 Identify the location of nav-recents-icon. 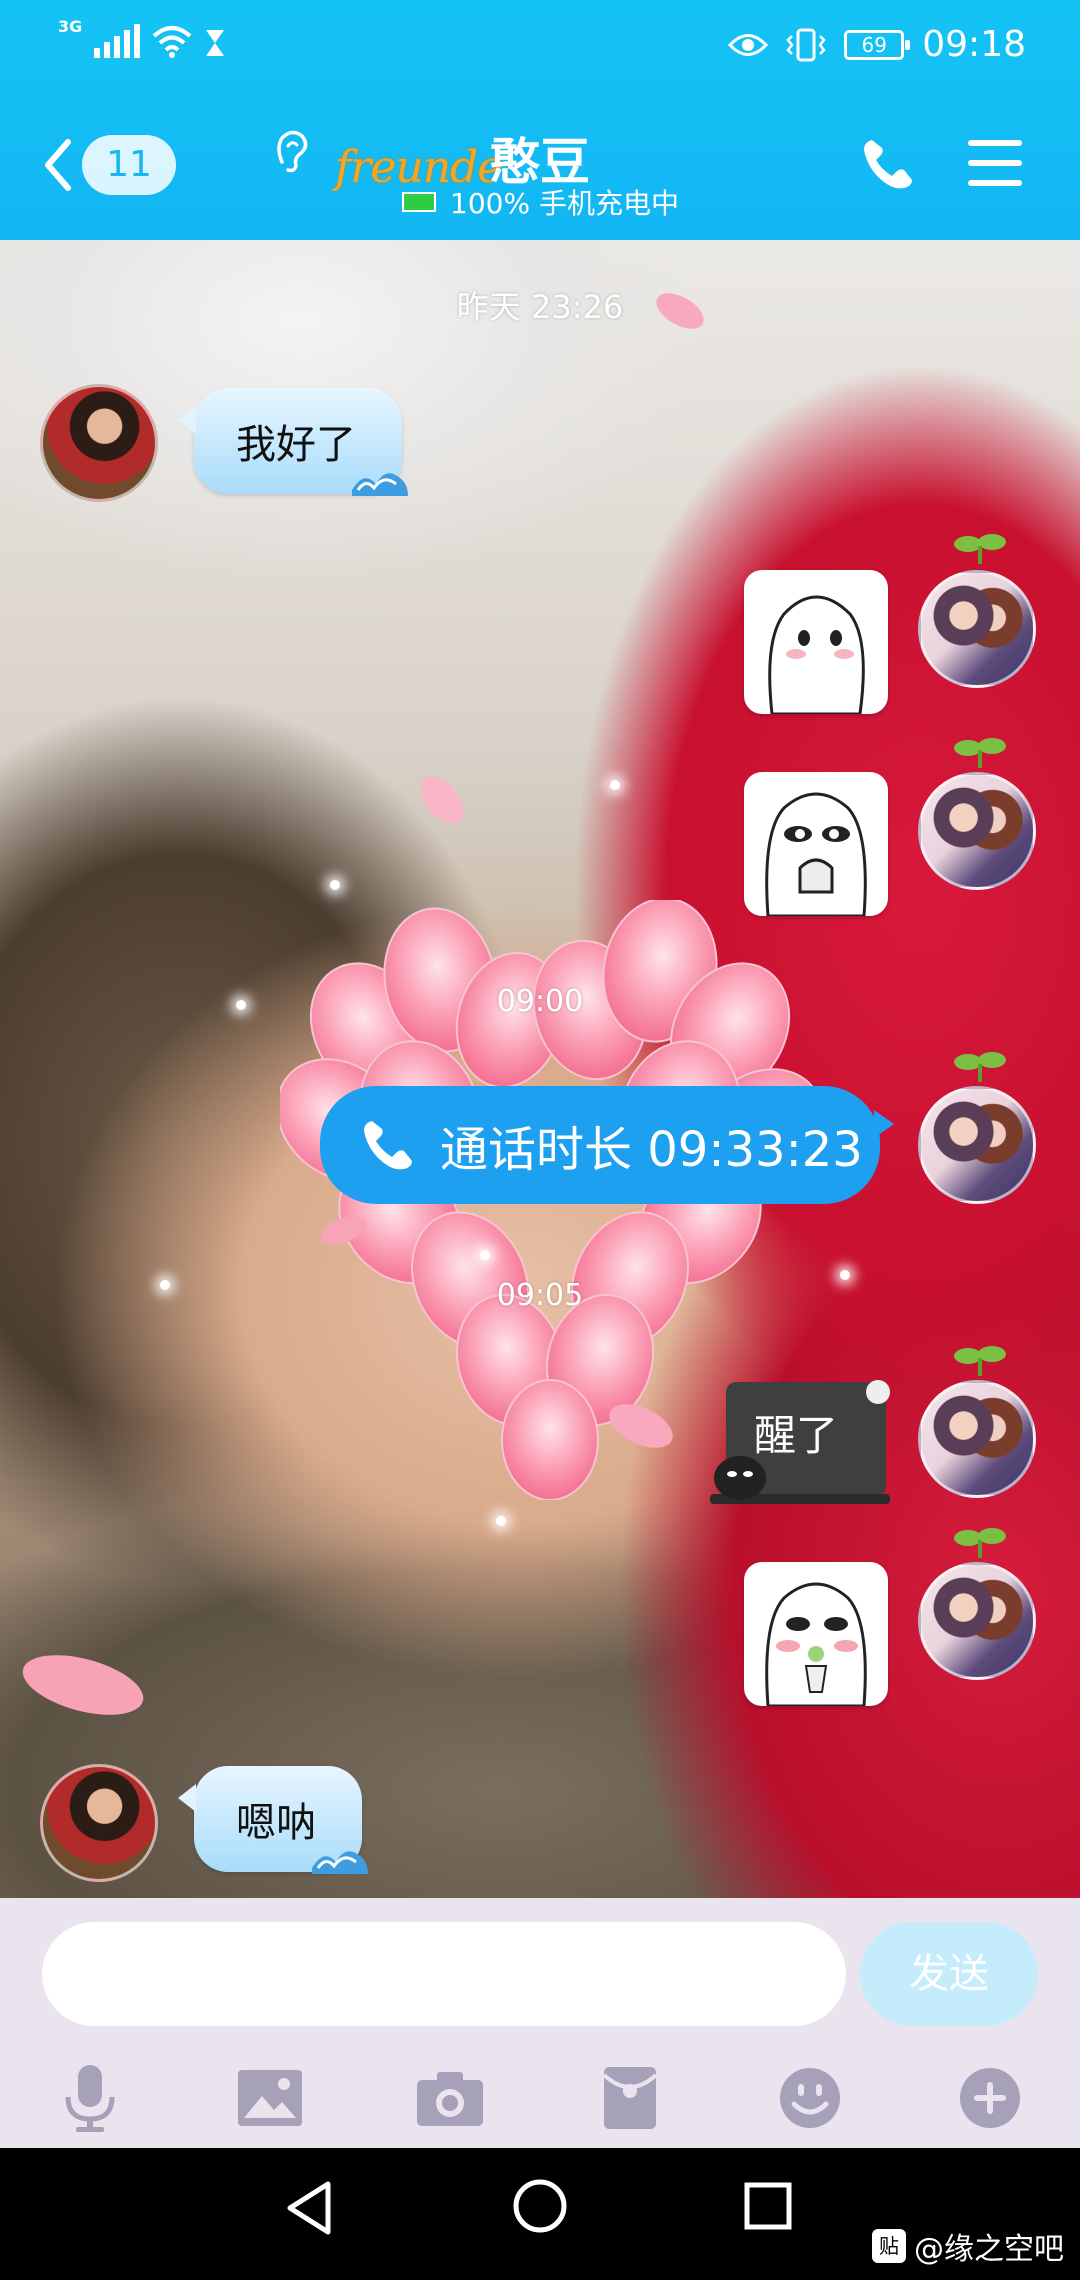
(768, 2206).